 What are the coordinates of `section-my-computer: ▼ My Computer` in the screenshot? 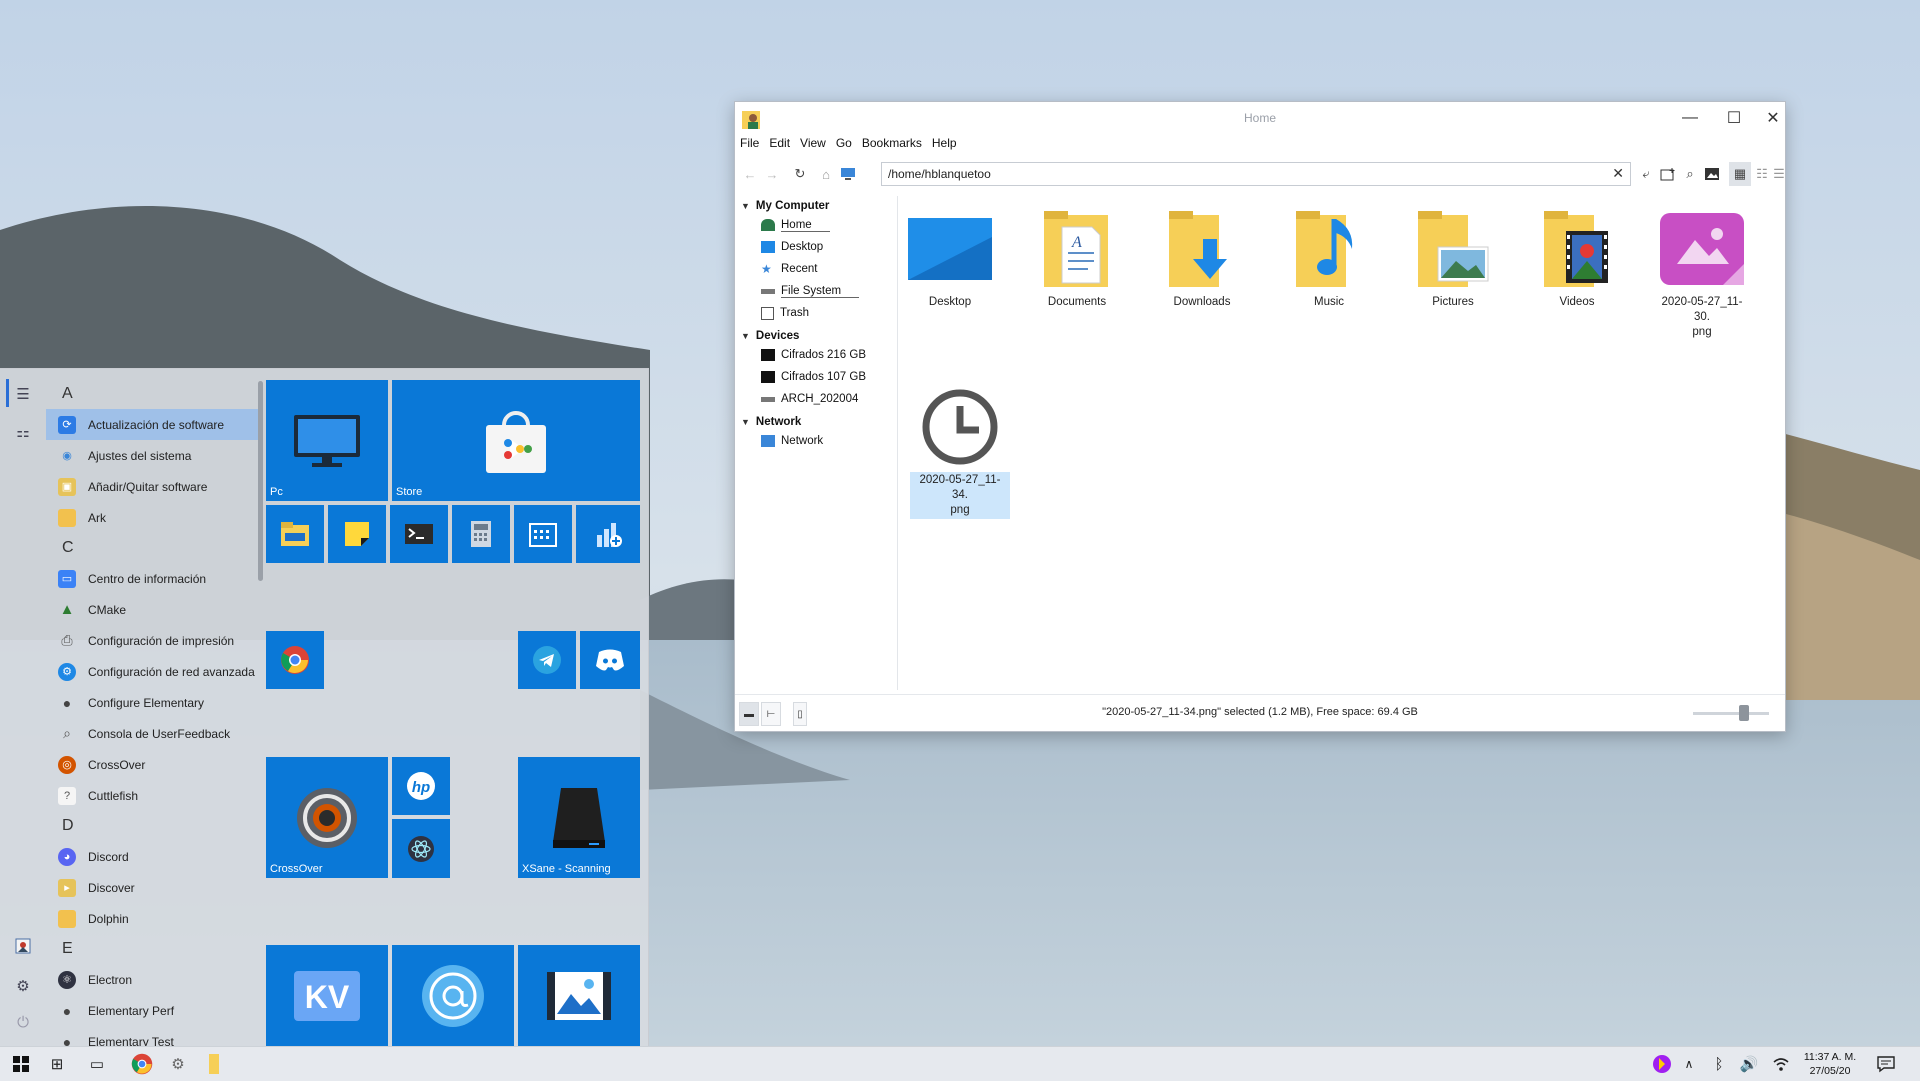 It's located at (785, 206).